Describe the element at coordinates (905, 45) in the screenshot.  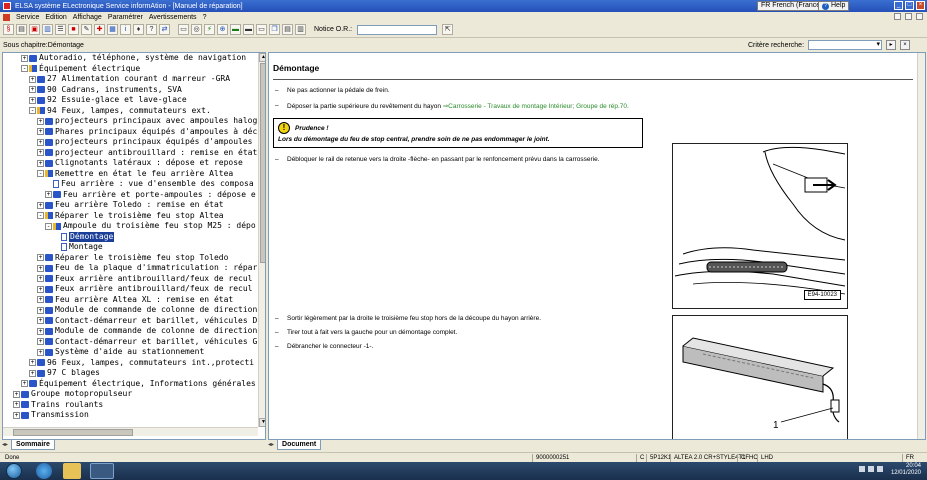
I see `search-clear-icon: ×` at that location.